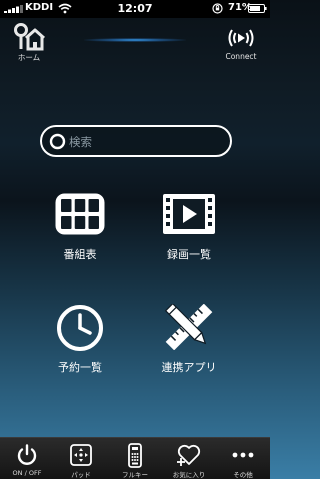  Describe the element at coordinates (189, 475) in the screenshot. I see `tab-label: お気に入り` at that location.